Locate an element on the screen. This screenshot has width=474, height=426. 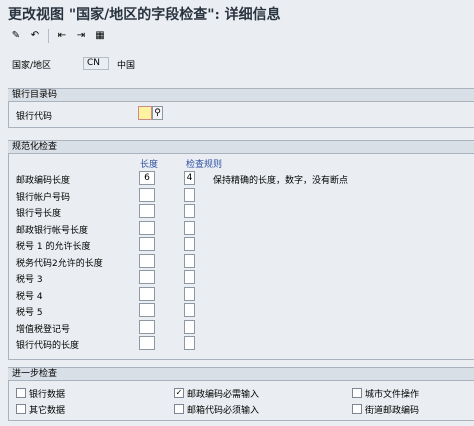
street-postal-code-label: 街道邮政编码 is located at coordinates (392, 411).